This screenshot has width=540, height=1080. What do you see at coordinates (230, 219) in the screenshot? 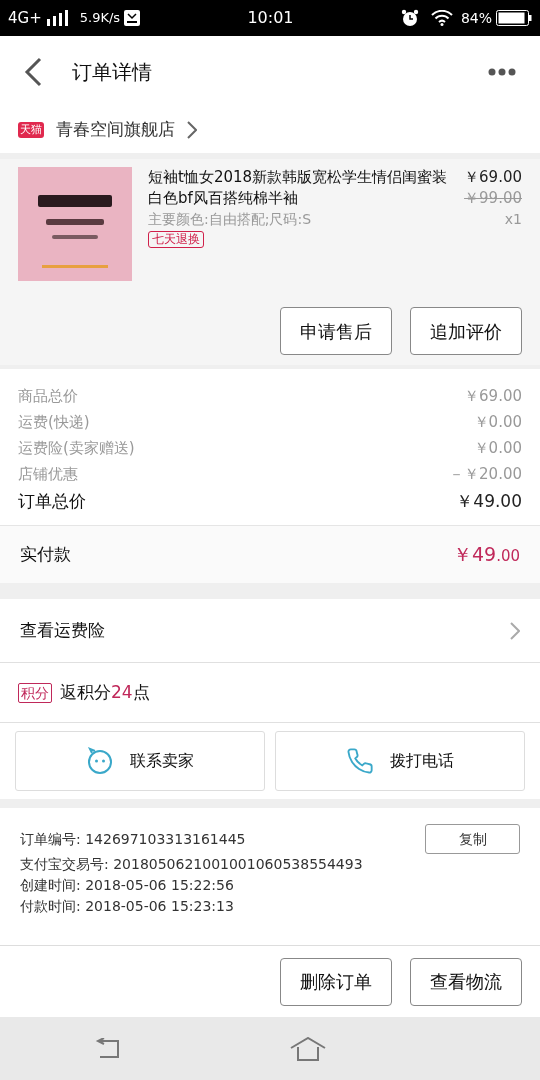
I see `product-spec: 主要颜色:自由搭配;尺码:S` at bounding box center [230, 219].